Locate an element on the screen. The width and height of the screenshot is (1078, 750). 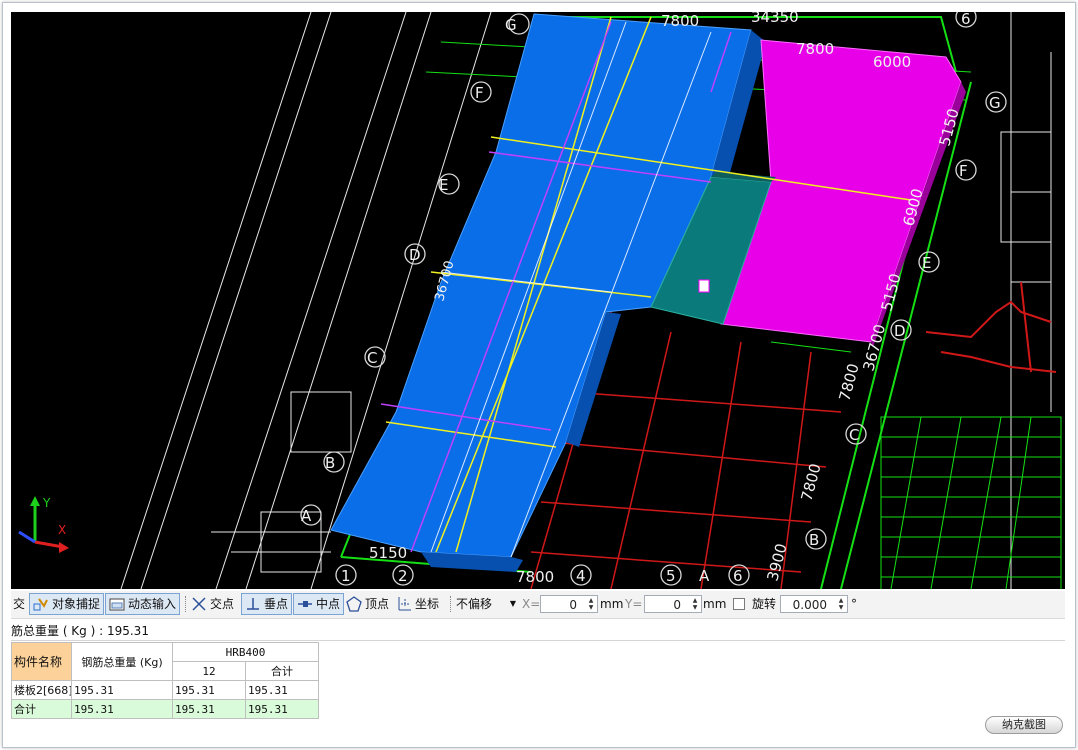
cut-label: 交 is located at coordinates (19, 604).